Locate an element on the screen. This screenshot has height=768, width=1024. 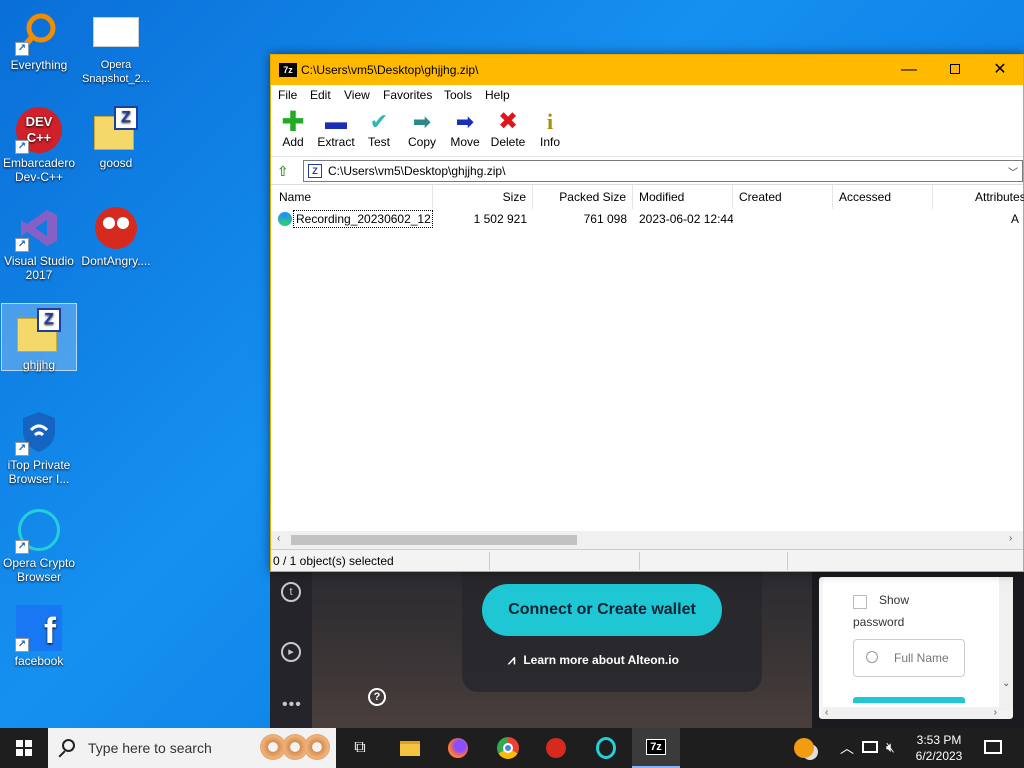
form-vertical-scrollbar: ⌄ is located at coordinates (1006, 644).